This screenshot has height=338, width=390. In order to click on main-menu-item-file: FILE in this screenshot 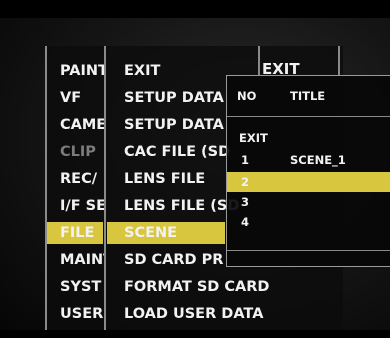, I will do `click(82, 233)`.